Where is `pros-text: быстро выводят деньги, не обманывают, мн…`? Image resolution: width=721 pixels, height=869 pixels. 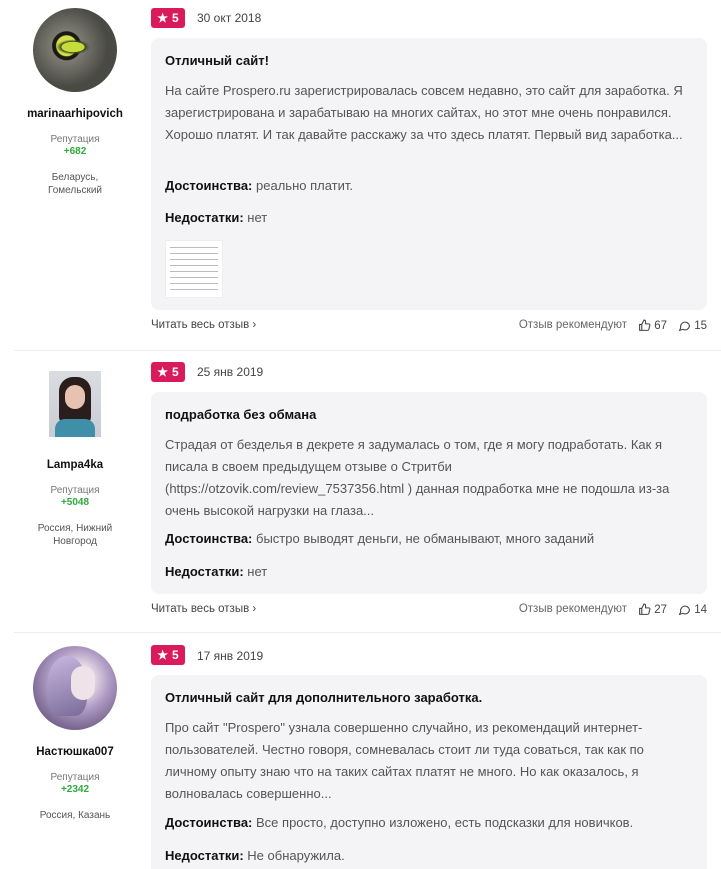
pros-text: быстро выводят деньги, не обманывают, мн… is located at coordinates (425, 538).